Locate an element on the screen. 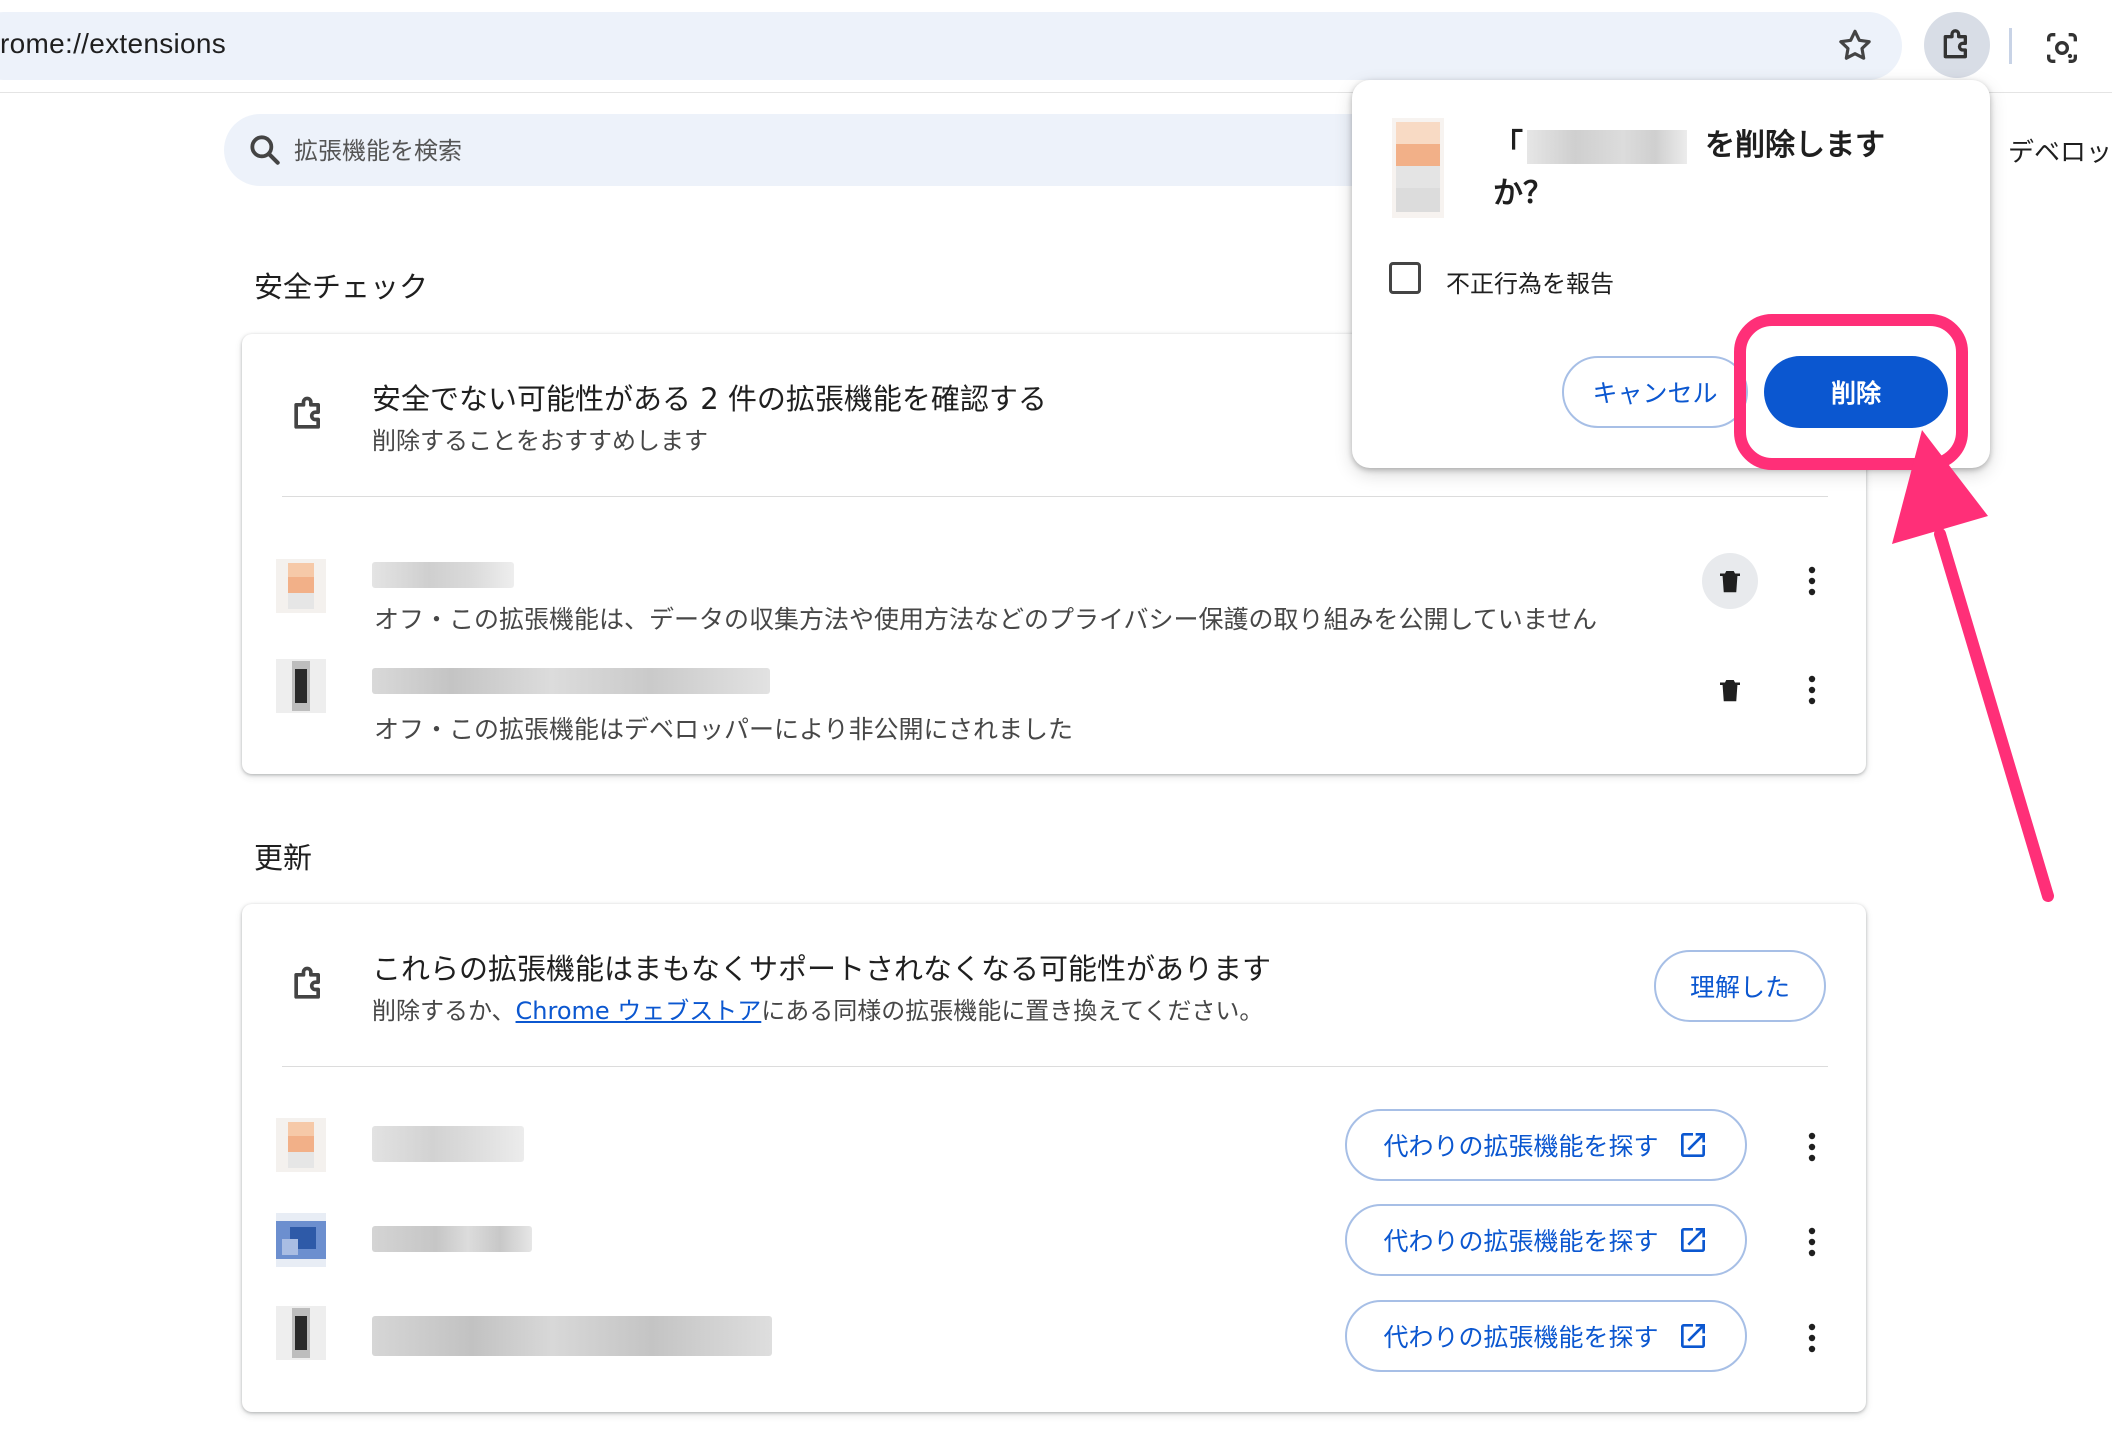 The width and height of the screenshot is (2112, 1454). report-abuse-checkbox is located at coordinates (1405, 278).